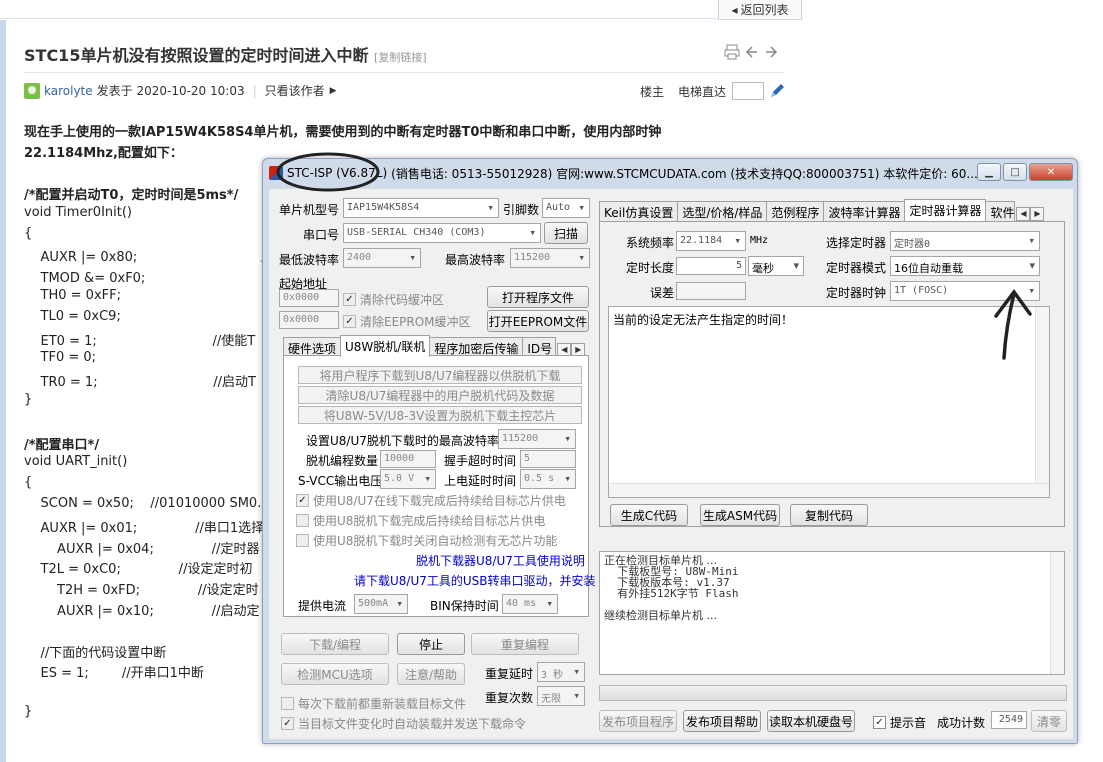 The height and width of the screenshot is (762, 1103). Describe the element at coordinates (829, 515) in the screenshot. I see `copy-code-button: 复制代码` at that location.